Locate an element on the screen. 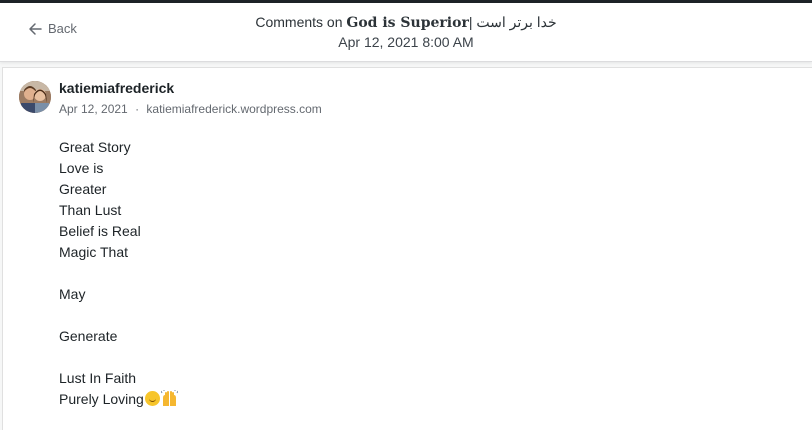 The image size is (812, 430). comment-line: Belief is Real is located at coordinates (100, 231).